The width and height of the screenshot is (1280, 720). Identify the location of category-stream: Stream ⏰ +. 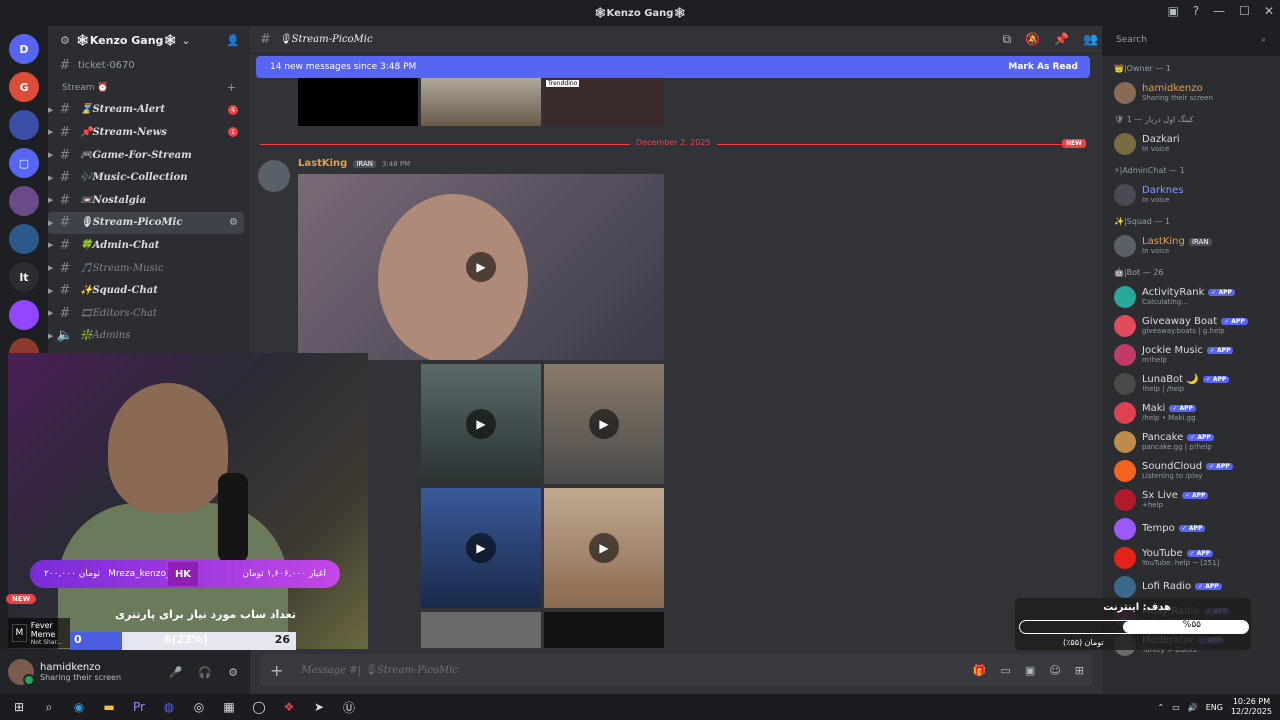
(149, 88).